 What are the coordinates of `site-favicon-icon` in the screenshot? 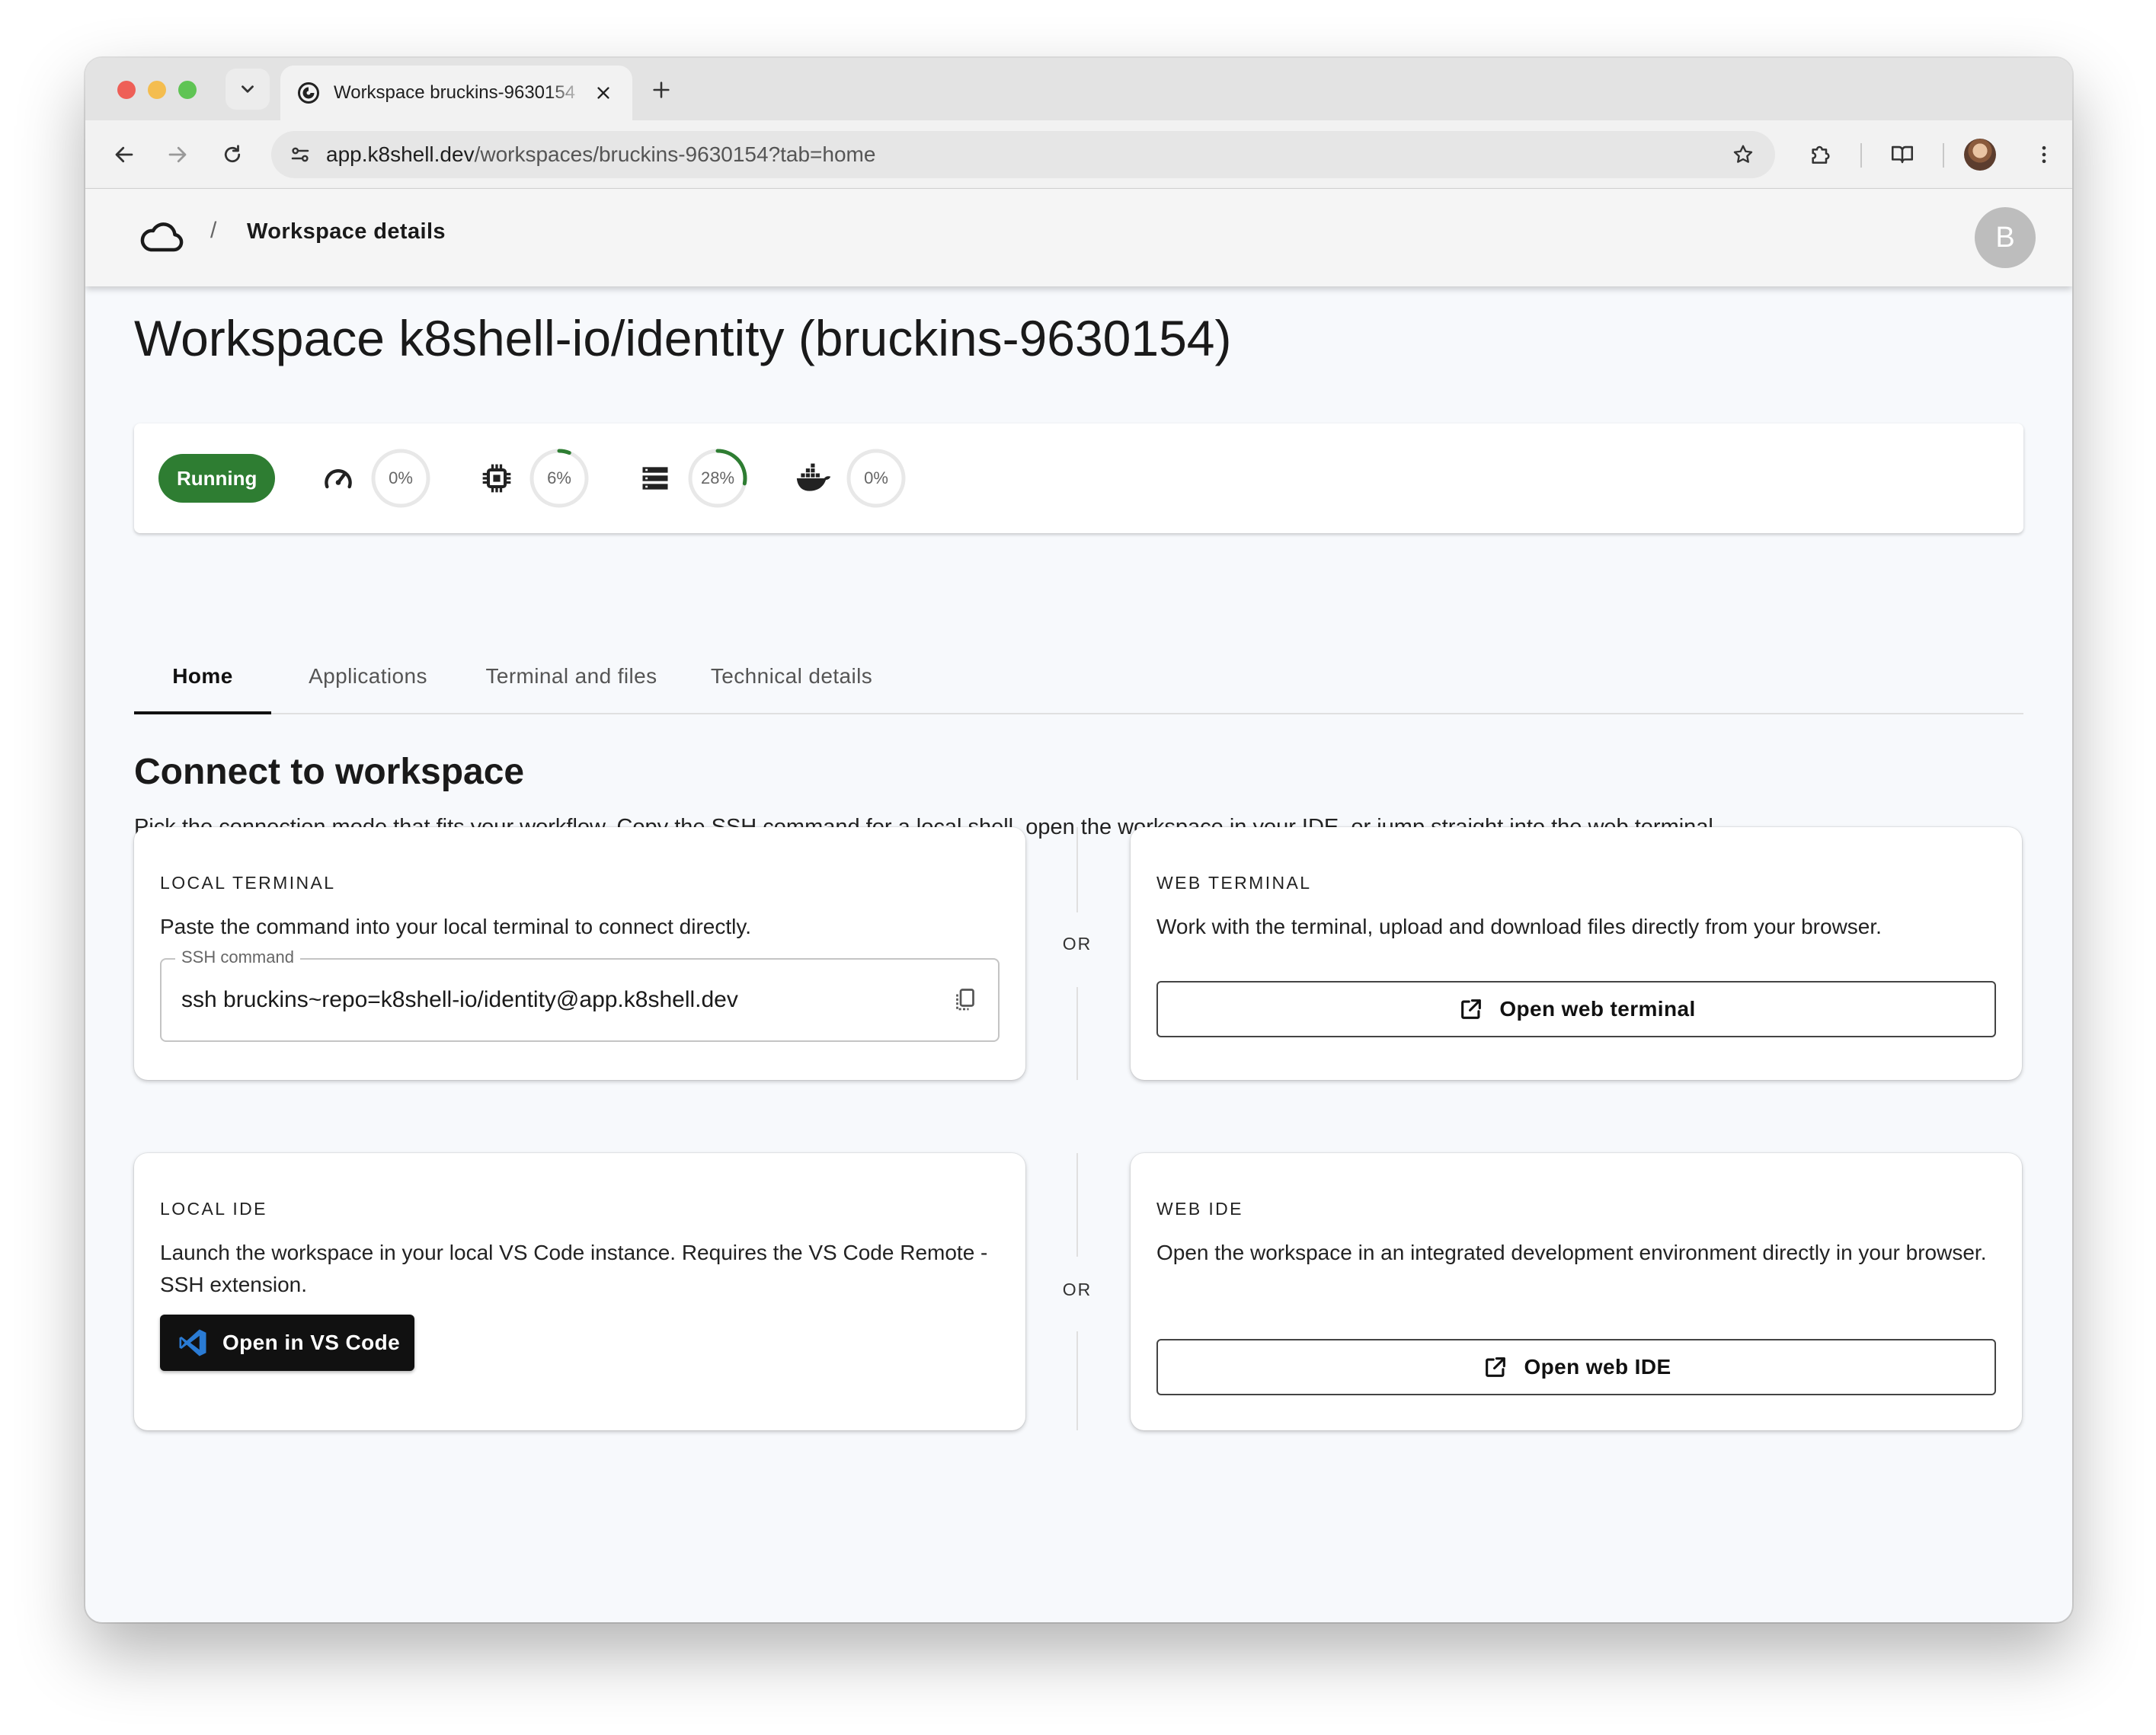 It's located at (308, 93).